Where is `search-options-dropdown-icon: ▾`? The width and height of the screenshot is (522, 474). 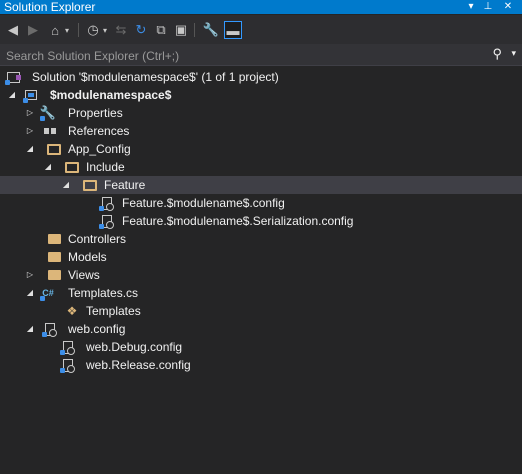 search-options-dropdown-icon: ▾ is located at coordinates (513, 53).